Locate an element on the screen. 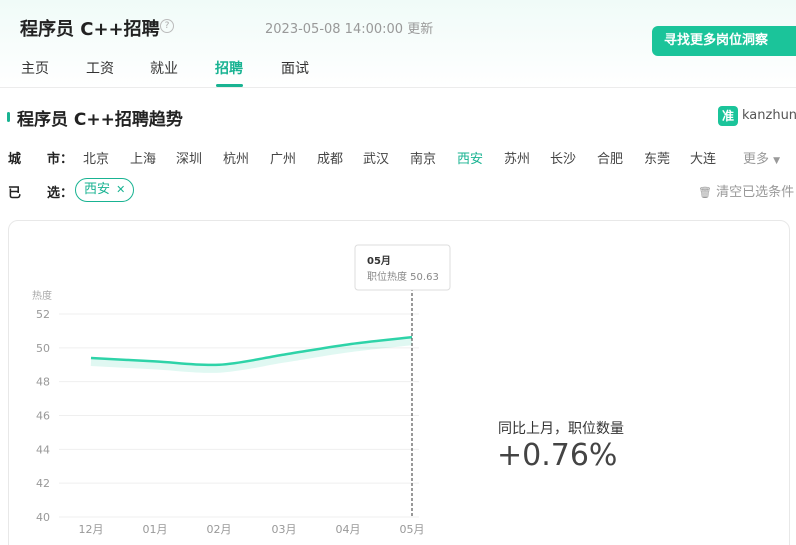 This screenshot has height=545, width=796. clear-filters-button: 🗑 清空已选条件 is located at coordinates (746, 190).